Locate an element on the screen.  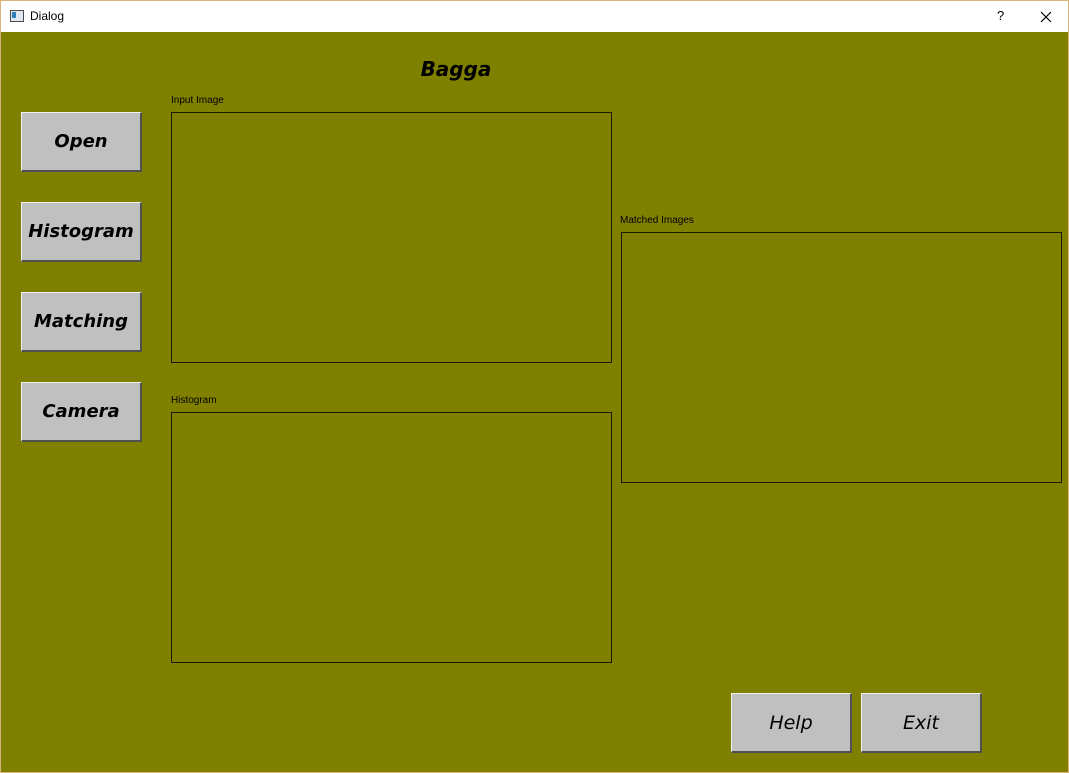
histogram-button: Histogram is located at coordinates (81, 232).